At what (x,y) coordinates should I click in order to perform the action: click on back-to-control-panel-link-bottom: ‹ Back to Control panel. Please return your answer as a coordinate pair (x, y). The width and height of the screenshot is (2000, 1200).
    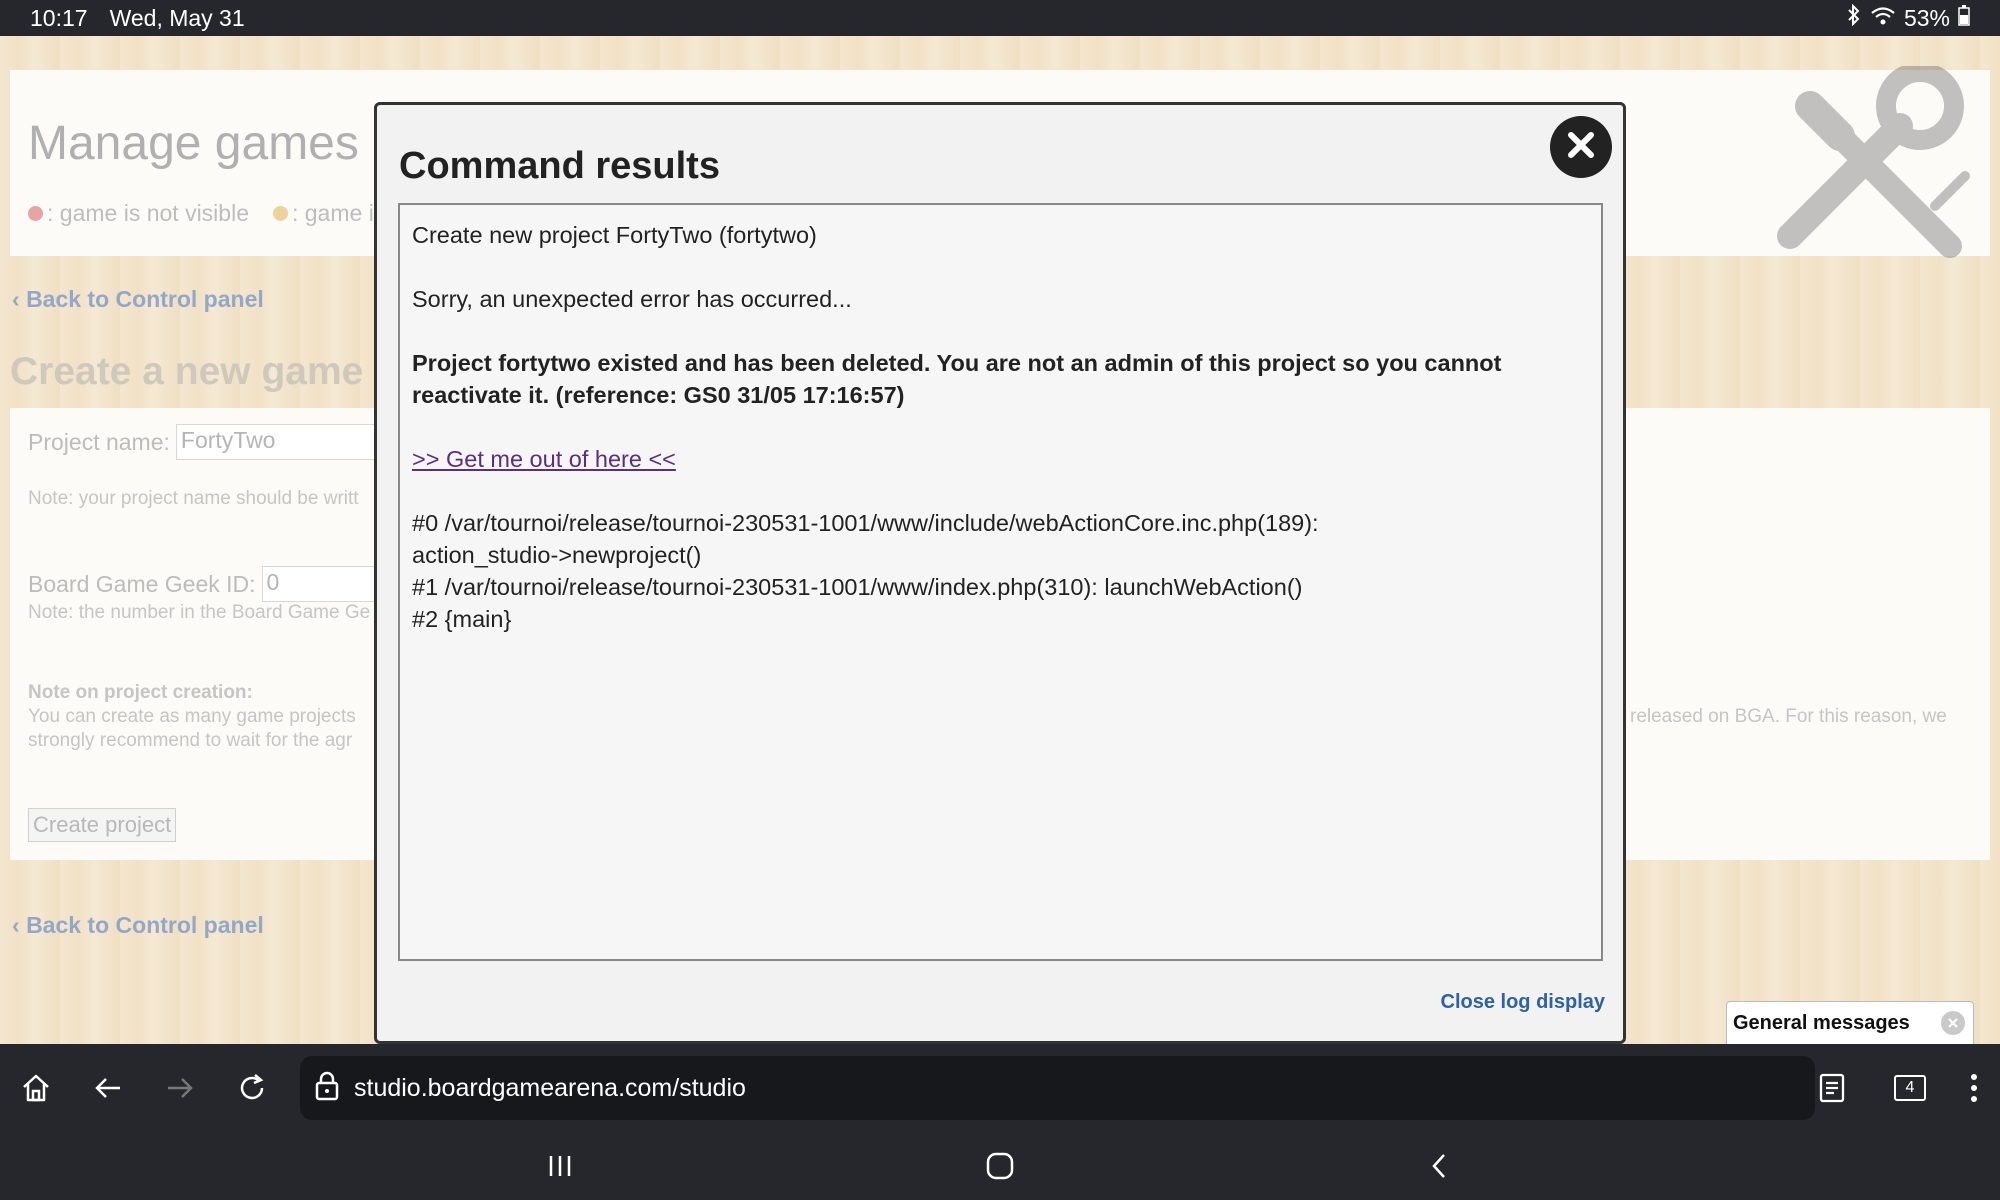
    Looking at the image, I should click on (138, 925).